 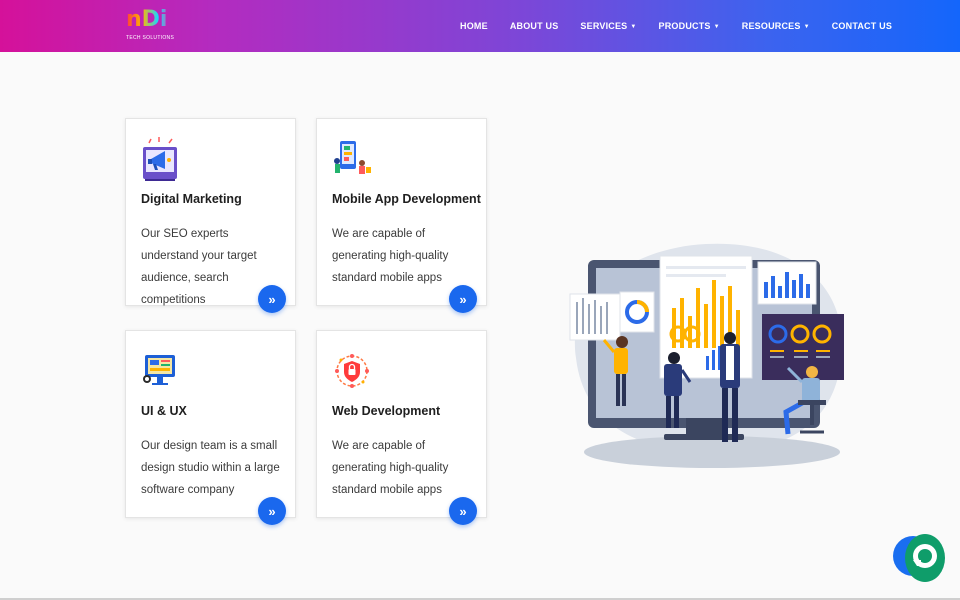 What do you see at coordinates (150, 38) in the screenshot?
I see `logo-tagline: TECH SOLUTIONS` at bounding box center [150, 38].